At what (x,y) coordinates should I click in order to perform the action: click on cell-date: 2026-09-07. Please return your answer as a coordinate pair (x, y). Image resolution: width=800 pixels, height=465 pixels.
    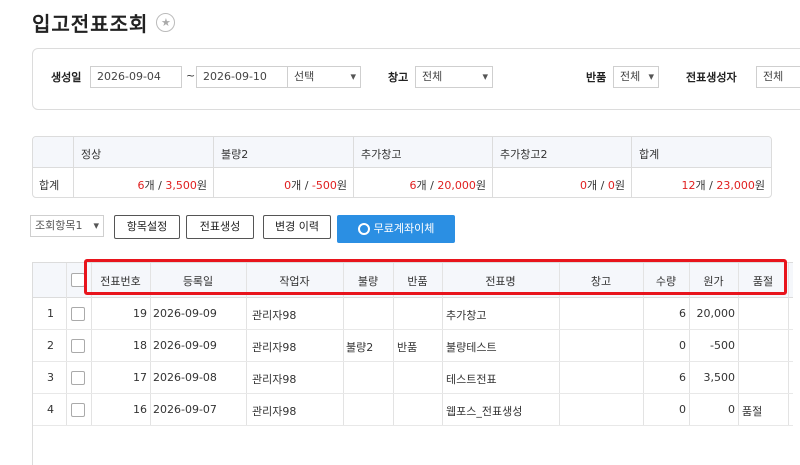
    Looking at the image, I should click on (185, 409).